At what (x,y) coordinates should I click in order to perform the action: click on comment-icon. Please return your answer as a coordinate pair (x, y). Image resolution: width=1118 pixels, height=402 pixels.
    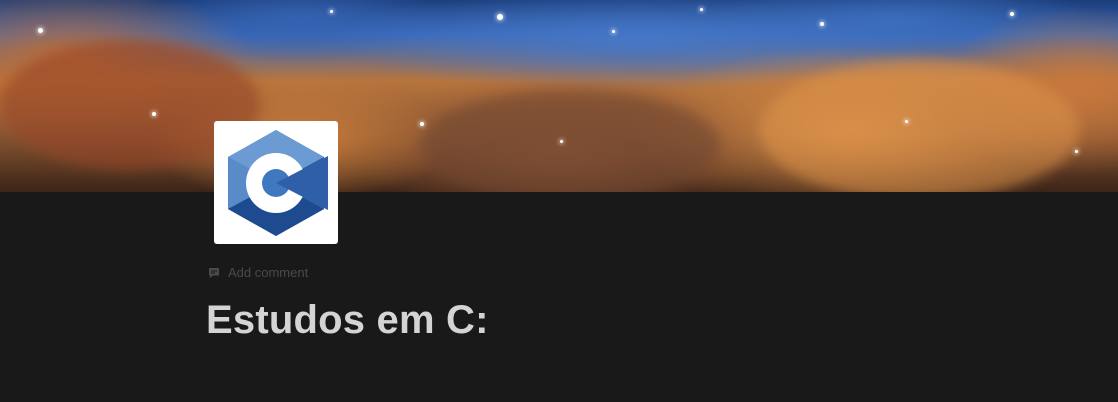
    Looking at the image, I should click on (214, 272).